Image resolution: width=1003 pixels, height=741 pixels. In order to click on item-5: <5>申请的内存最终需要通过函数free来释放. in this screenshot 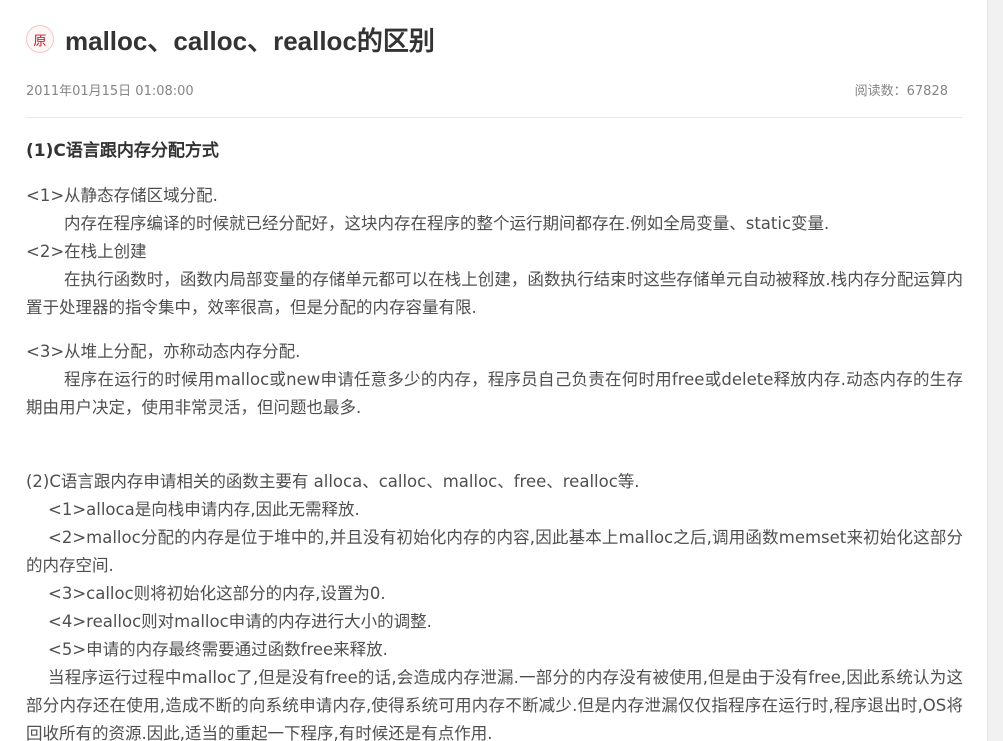, I will do `click(218, 649)`.